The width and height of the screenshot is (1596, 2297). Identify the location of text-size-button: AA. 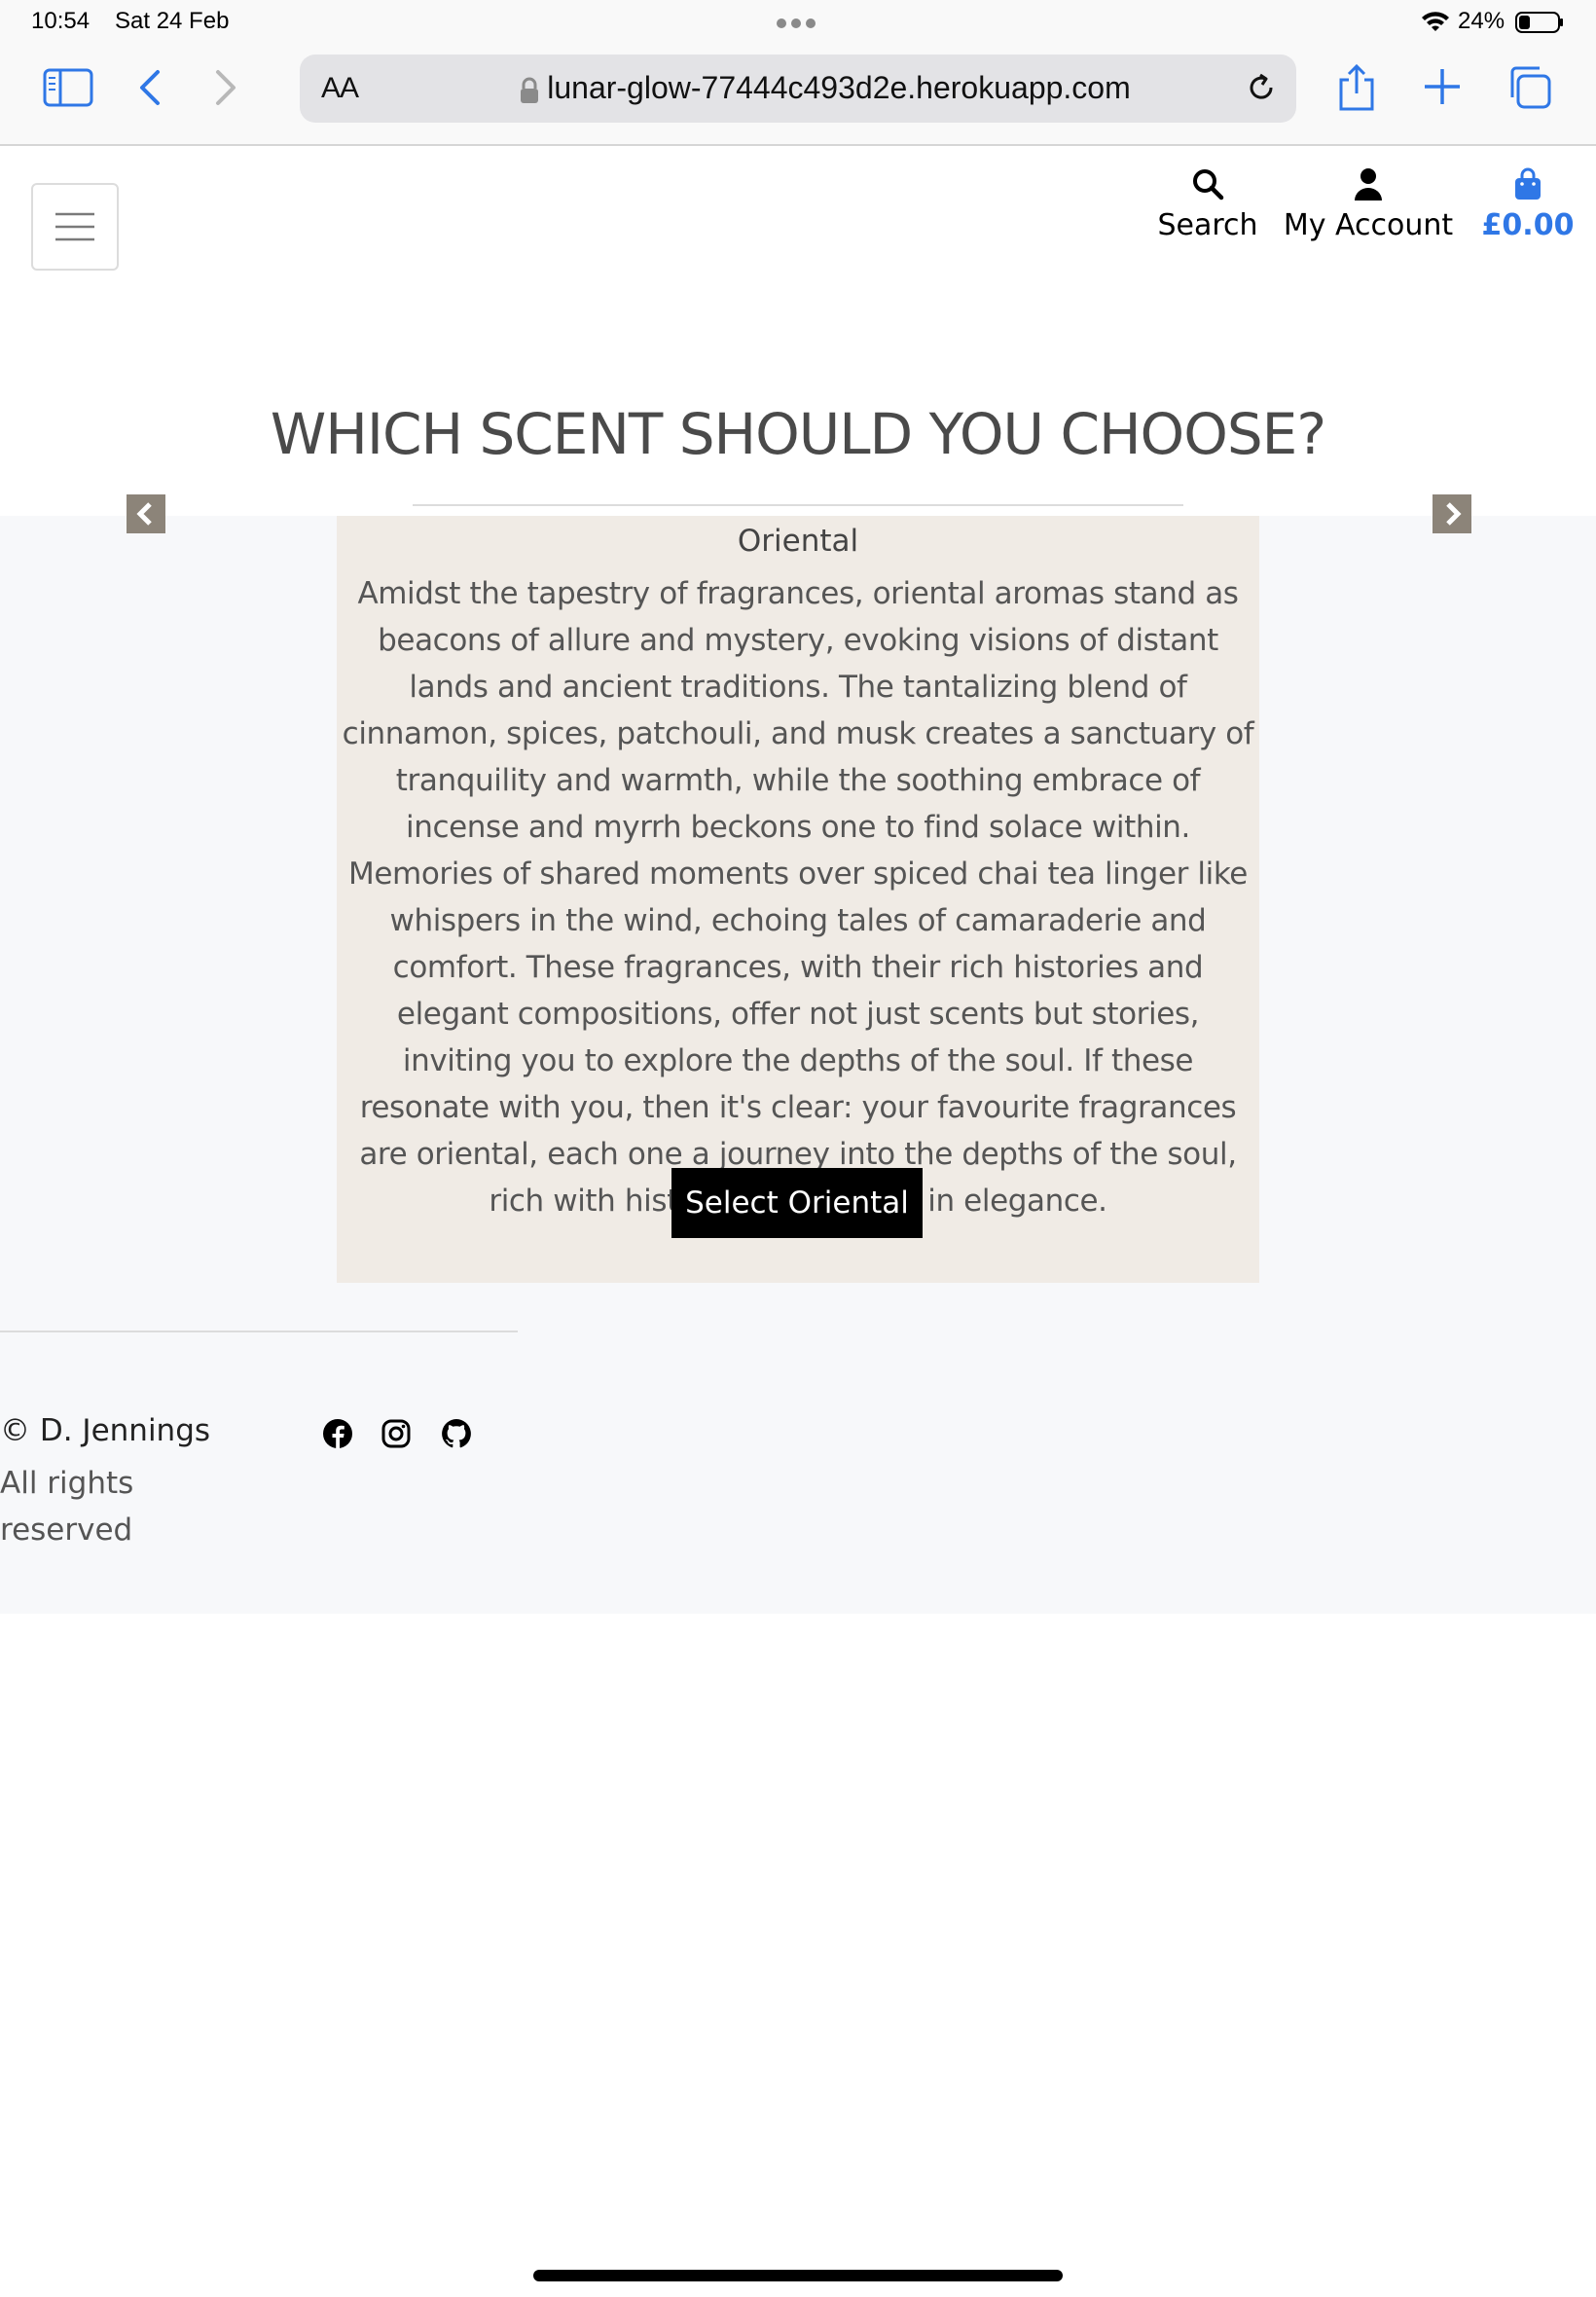
(340, 88).